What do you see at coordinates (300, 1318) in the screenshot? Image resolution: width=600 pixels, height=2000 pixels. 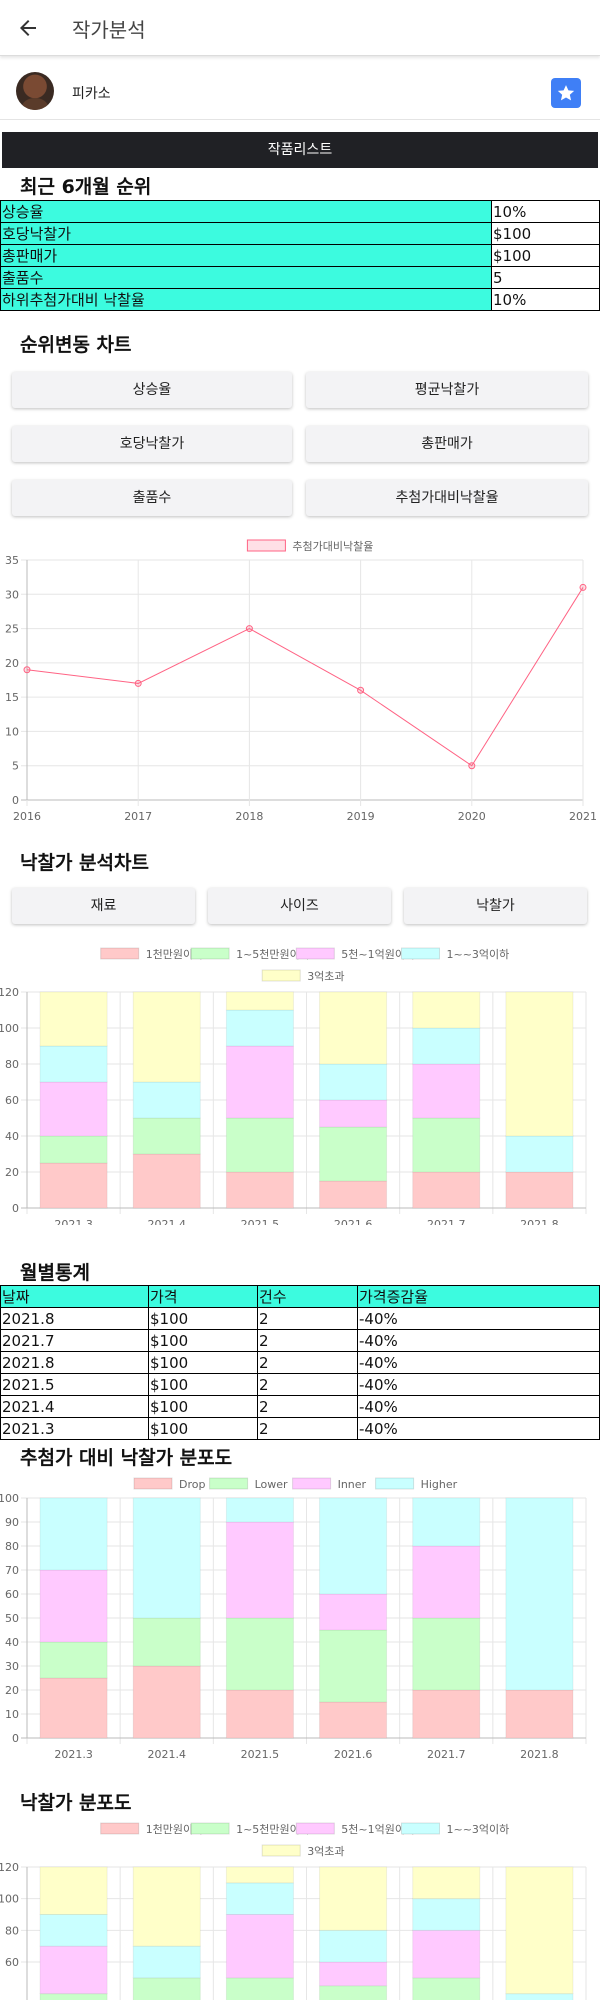 I see `table-row: 2021.8 $100 2 -40%` at bounding box center [300, 1318].